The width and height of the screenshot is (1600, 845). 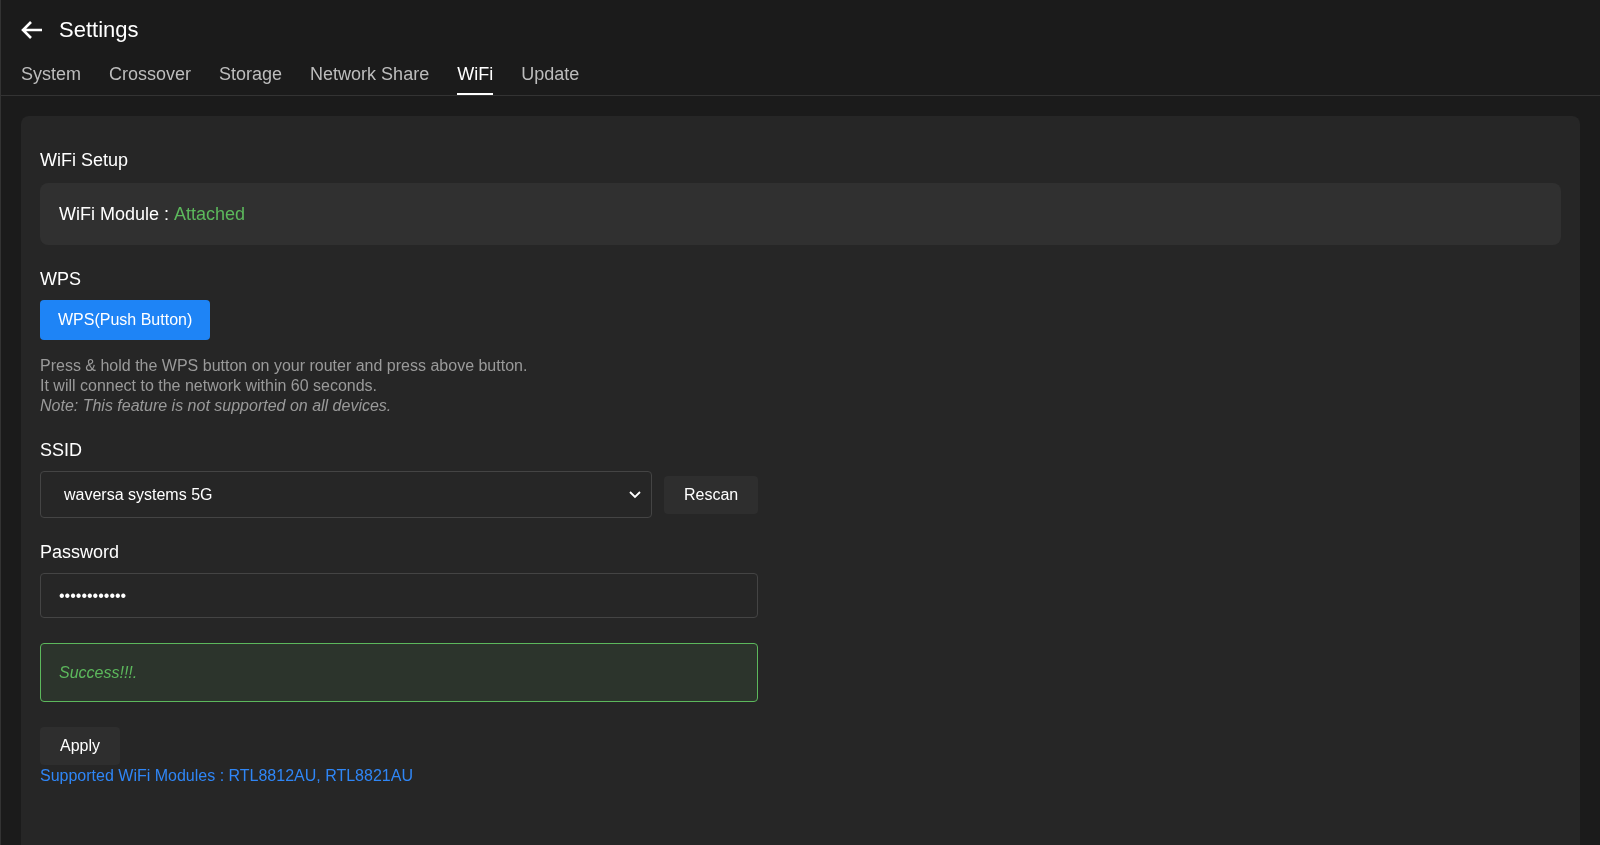 What do you see at coordinates (98, 672) in the screenshot?
I see `alert-message: Success!!!.` at bounding box center [98, 672].